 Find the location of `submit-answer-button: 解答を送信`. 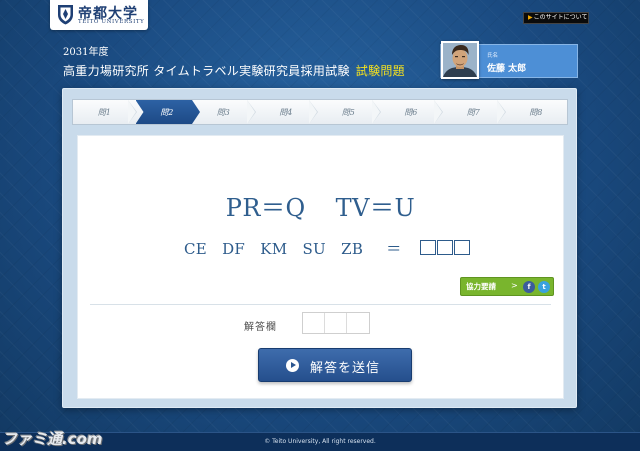

submit-answer-button: 解答を送信 is located at coordinates (335, 365).